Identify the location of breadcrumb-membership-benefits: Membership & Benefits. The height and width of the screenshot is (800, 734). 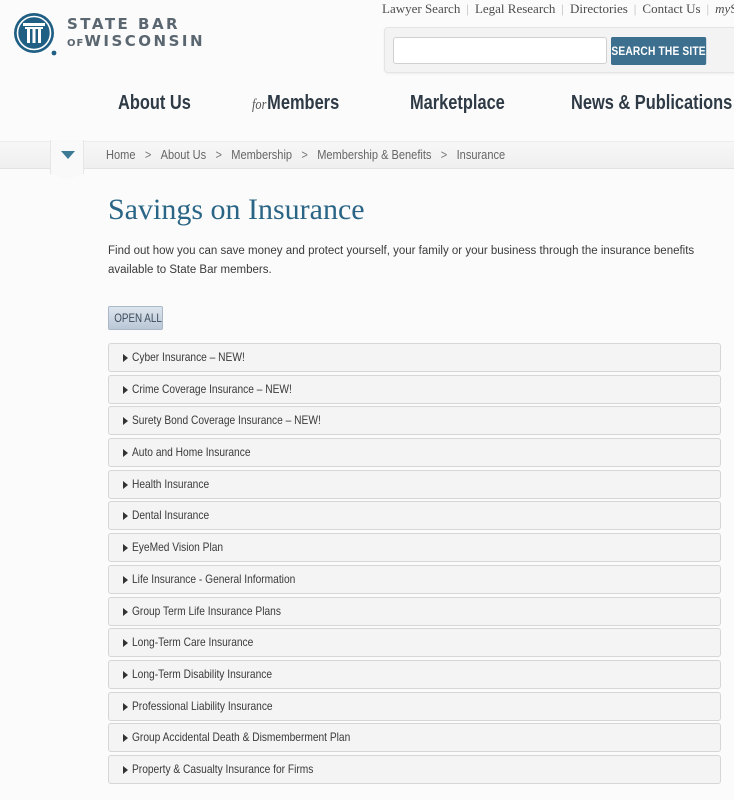
(374, 154).